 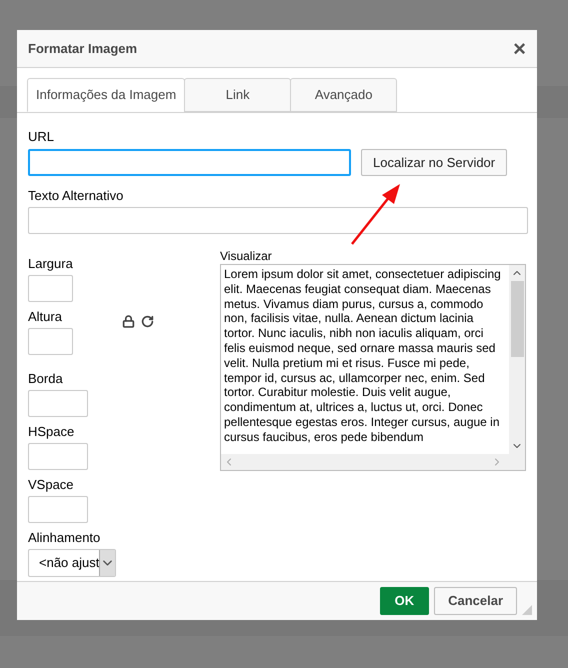 What do you see at coordinates (42, 137) in the screenshot?
I see `field-label: URL` at bounding box center [42, 137].